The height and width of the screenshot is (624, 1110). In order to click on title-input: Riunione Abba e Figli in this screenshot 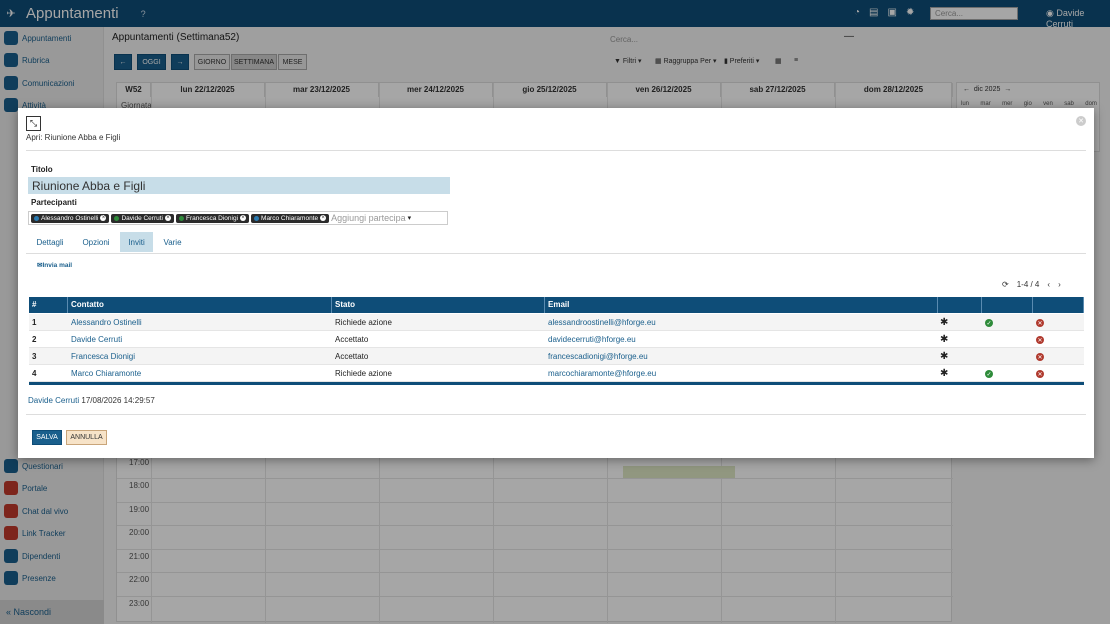, I will do `click(239, 185)`.